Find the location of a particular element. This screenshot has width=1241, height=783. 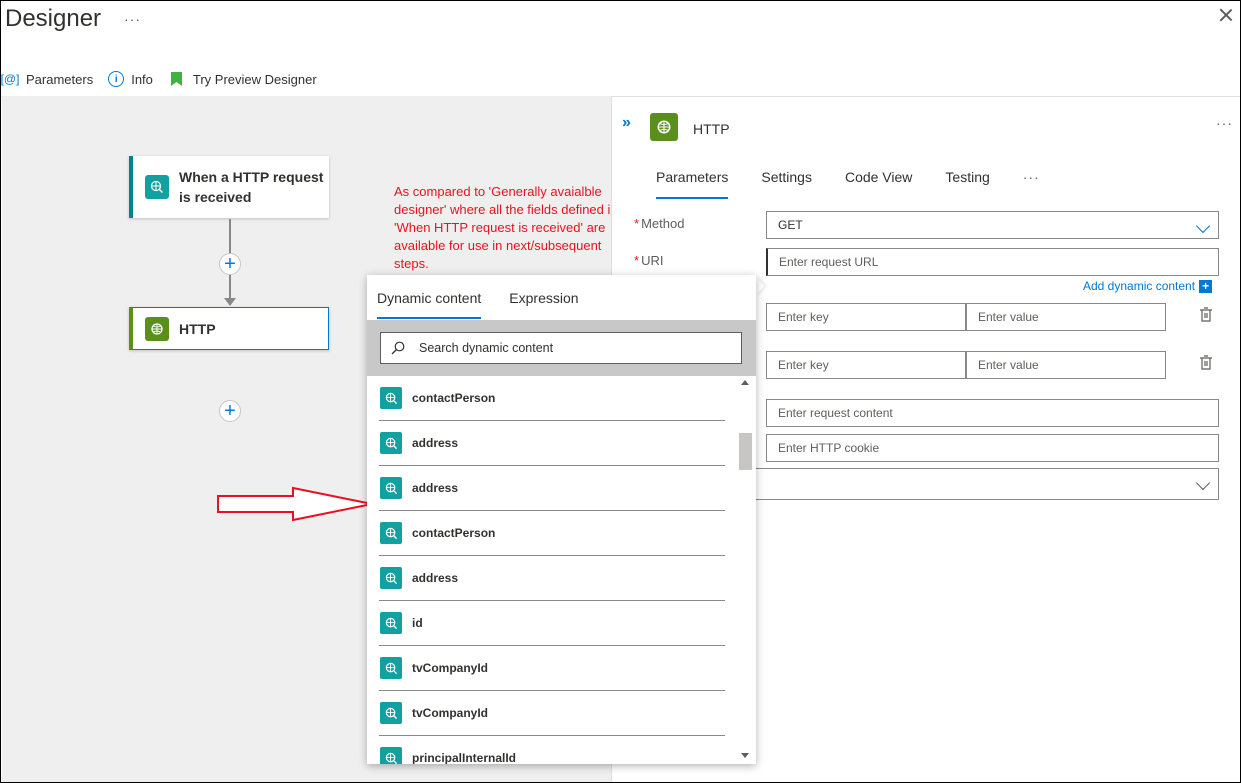

info-label: Info is located at coordinates (142, 79).